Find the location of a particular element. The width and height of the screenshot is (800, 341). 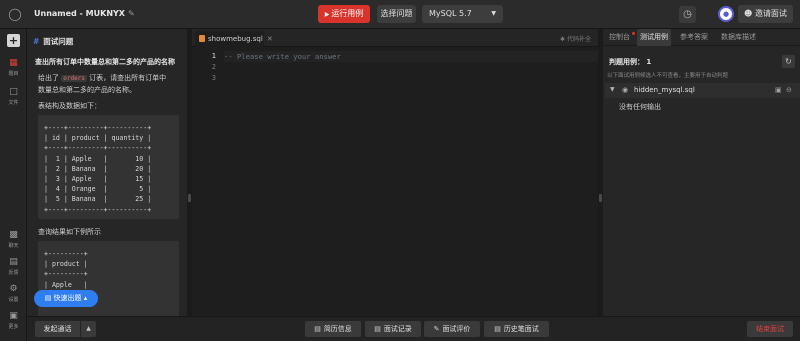

tab-test-cases-label: 测试用例 is located at coordinates (654, 37).